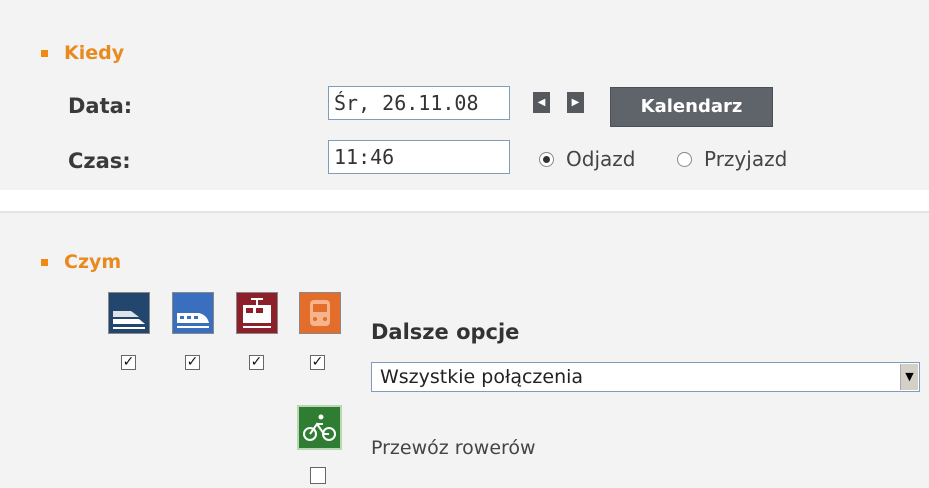 The image size is (929, 488). I want to click on prev-day-button: ◀, so click(541, 102).